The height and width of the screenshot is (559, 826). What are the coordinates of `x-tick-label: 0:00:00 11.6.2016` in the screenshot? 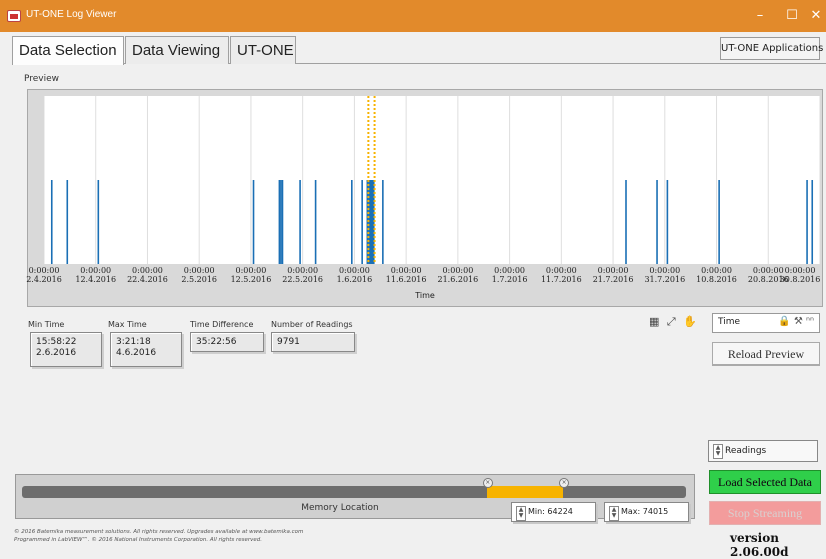 It's located at (406, 275).